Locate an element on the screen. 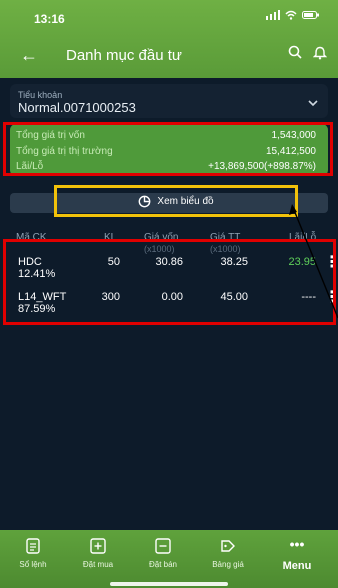 This screenshot has width=338, height=588. view-chart-label: Xem biểu đồ is located at coordinates (185, 201).